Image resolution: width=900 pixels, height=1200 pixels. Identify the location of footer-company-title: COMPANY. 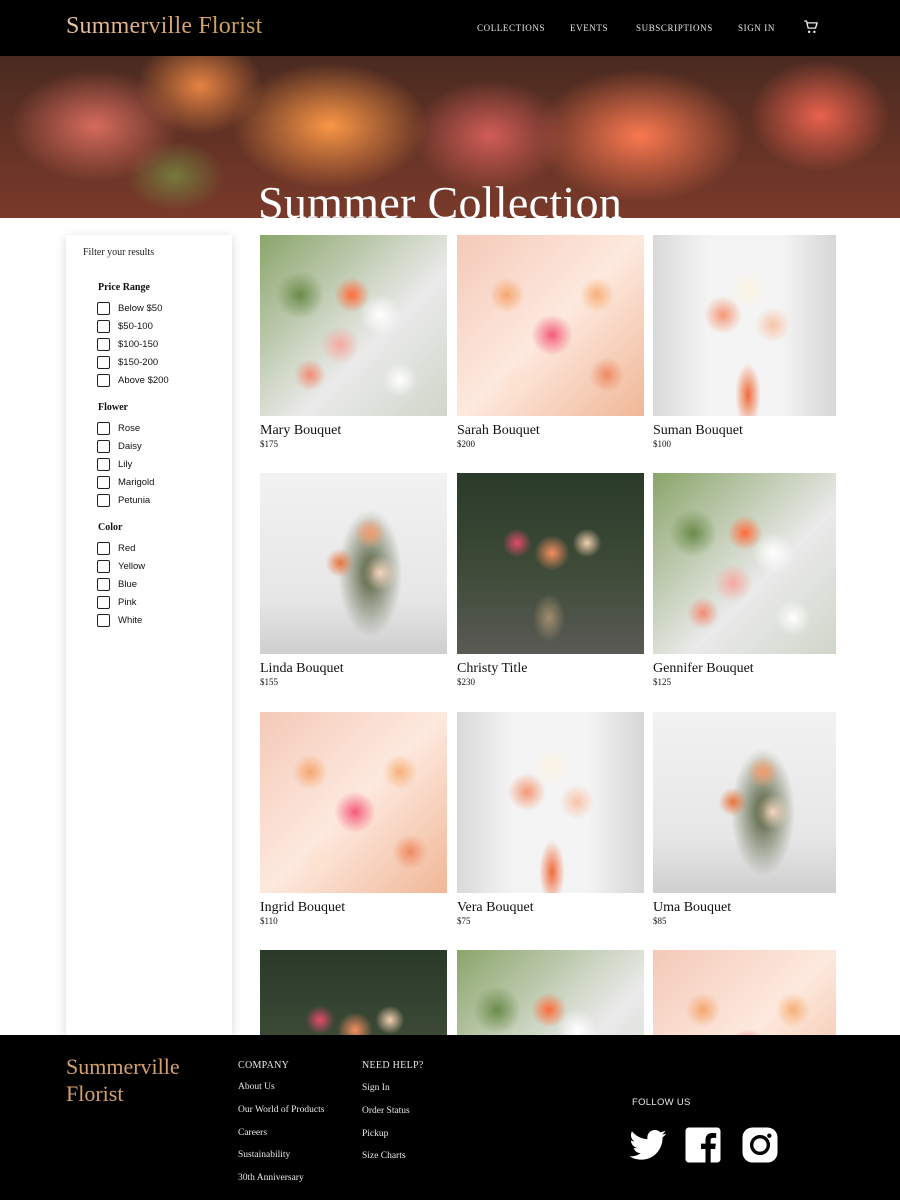
(264, 1065).